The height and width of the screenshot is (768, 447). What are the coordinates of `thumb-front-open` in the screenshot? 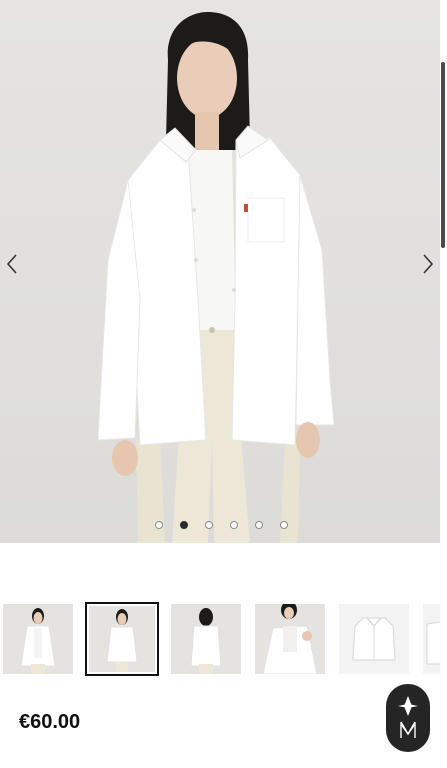 It's located at (38, 639).